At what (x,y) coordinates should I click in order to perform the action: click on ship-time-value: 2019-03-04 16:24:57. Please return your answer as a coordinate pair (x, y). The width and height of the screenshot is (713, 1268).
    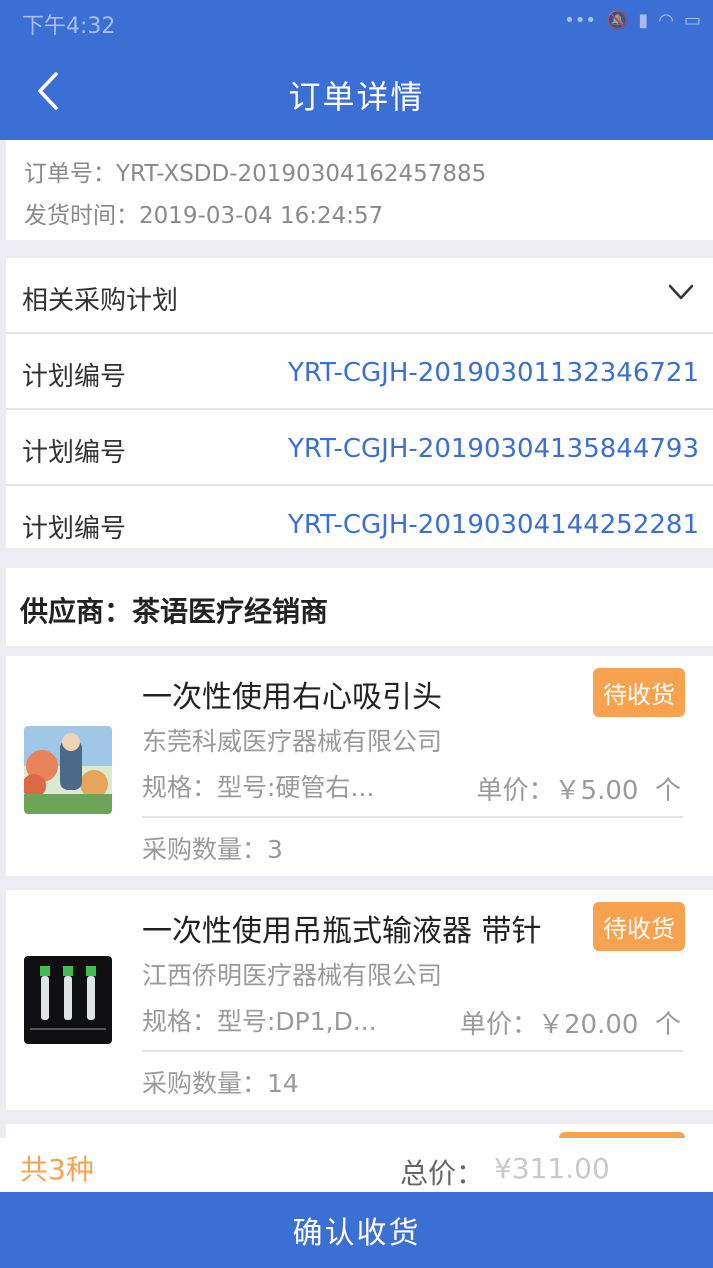
    Looking at the image, I should click on (261, 216).